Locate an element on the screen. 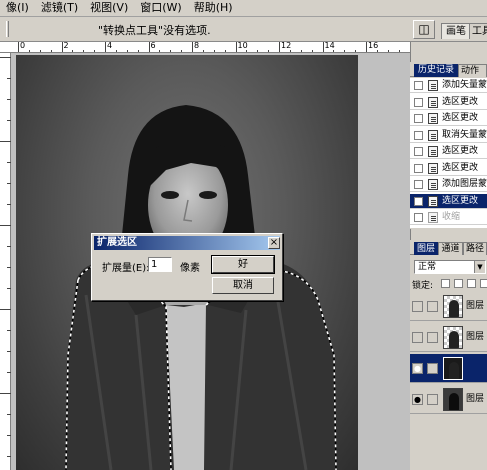  history-item: 收缩 is located at coordinates (448, 217).